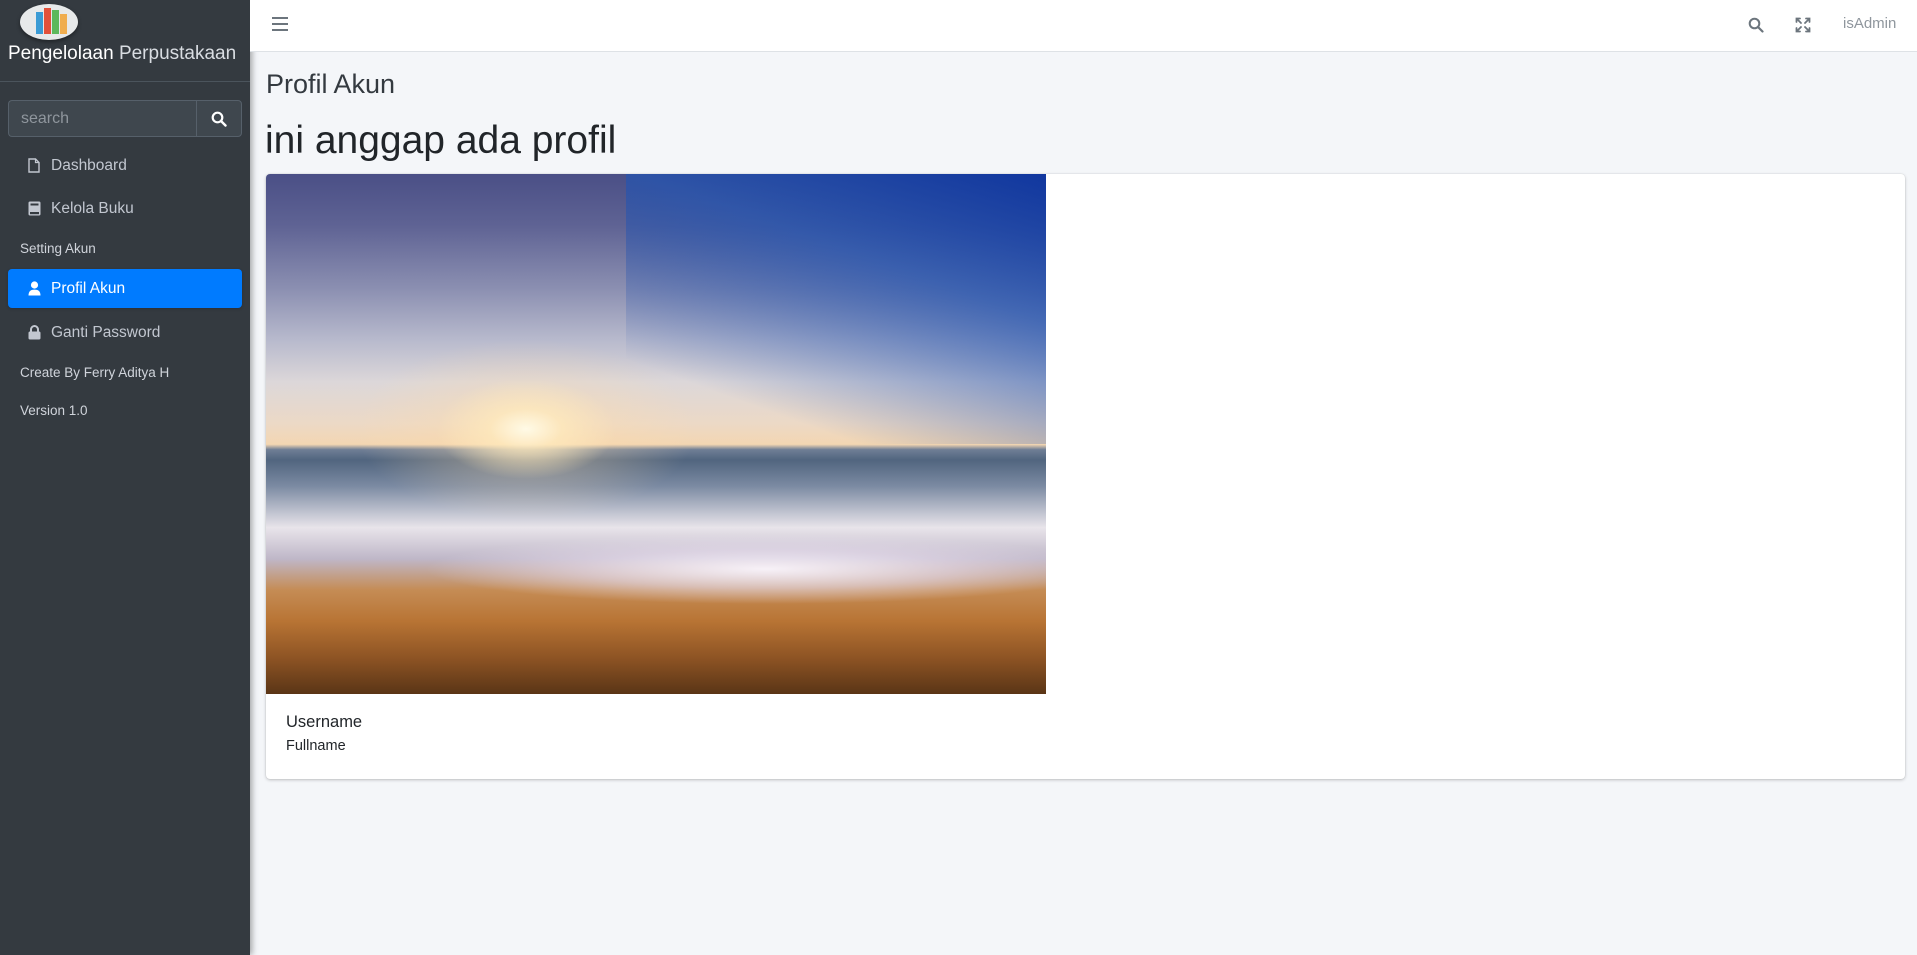  Describe the element at coordinates (1803, 25) in the screenshot. I see `fullscreen-icon` at that location.